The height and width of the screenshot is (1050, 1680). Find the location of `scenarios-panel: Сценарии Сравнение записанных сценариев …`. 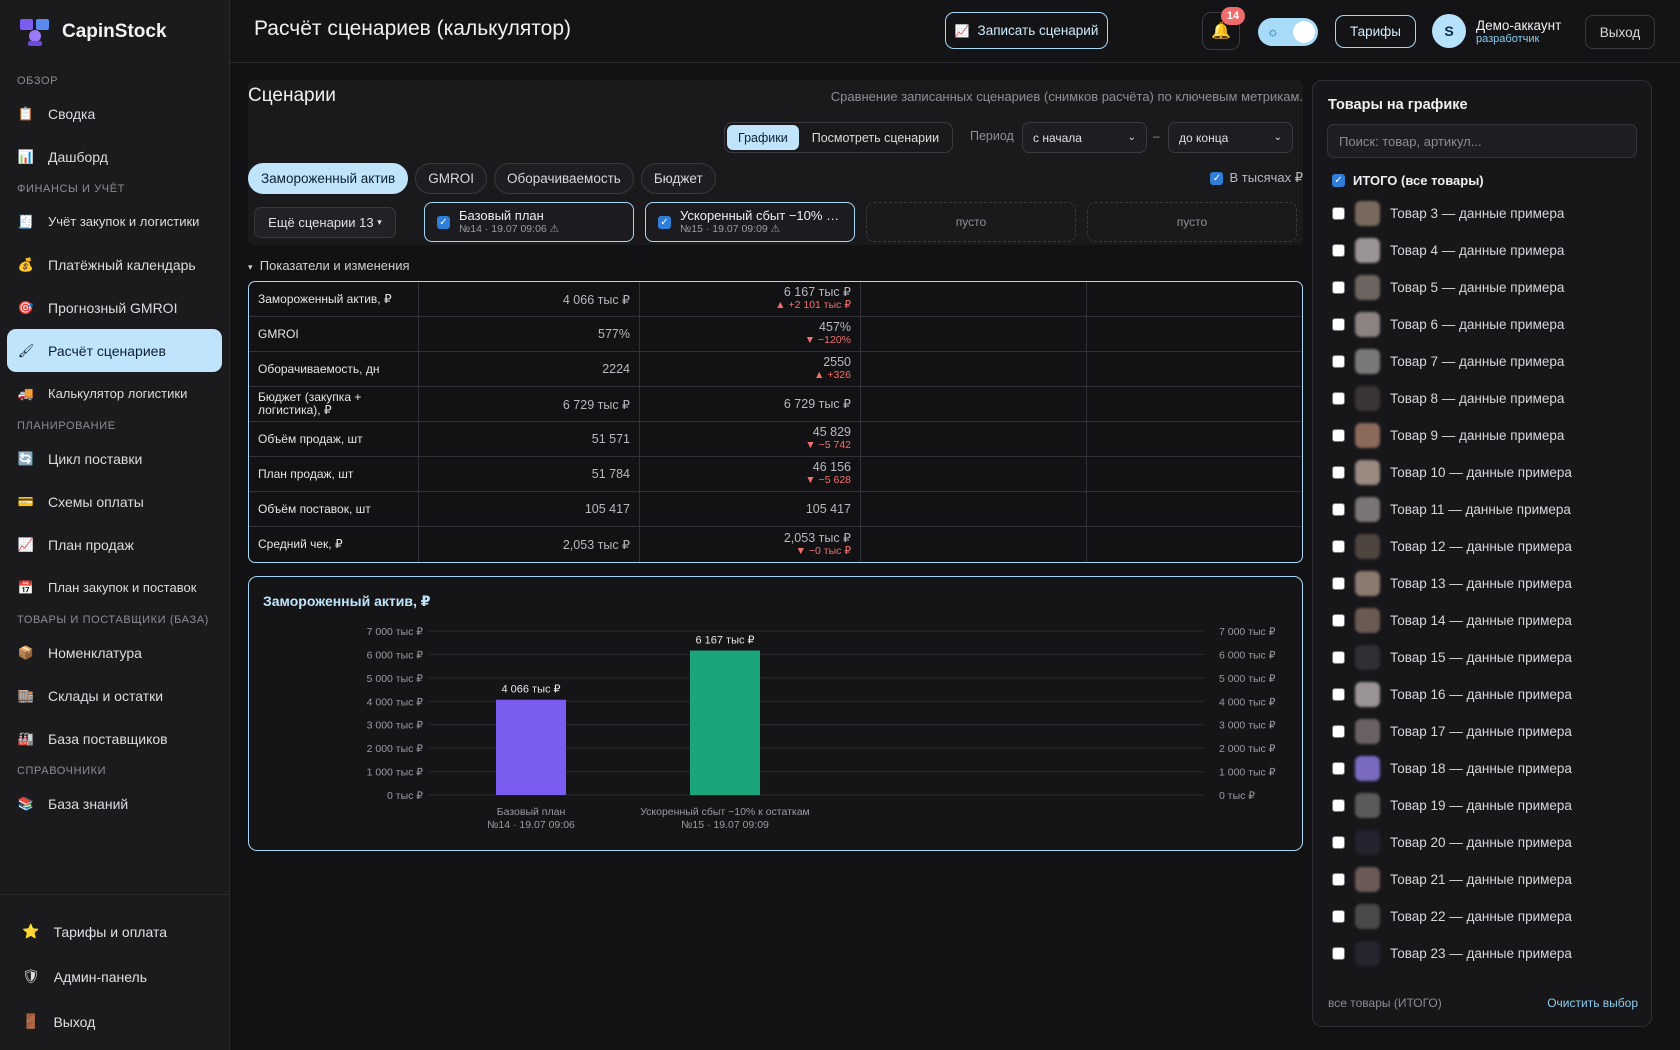

scenarios-panel: Сценарии Сравнение записанных сценариев … is located at coordinates (775, 162).